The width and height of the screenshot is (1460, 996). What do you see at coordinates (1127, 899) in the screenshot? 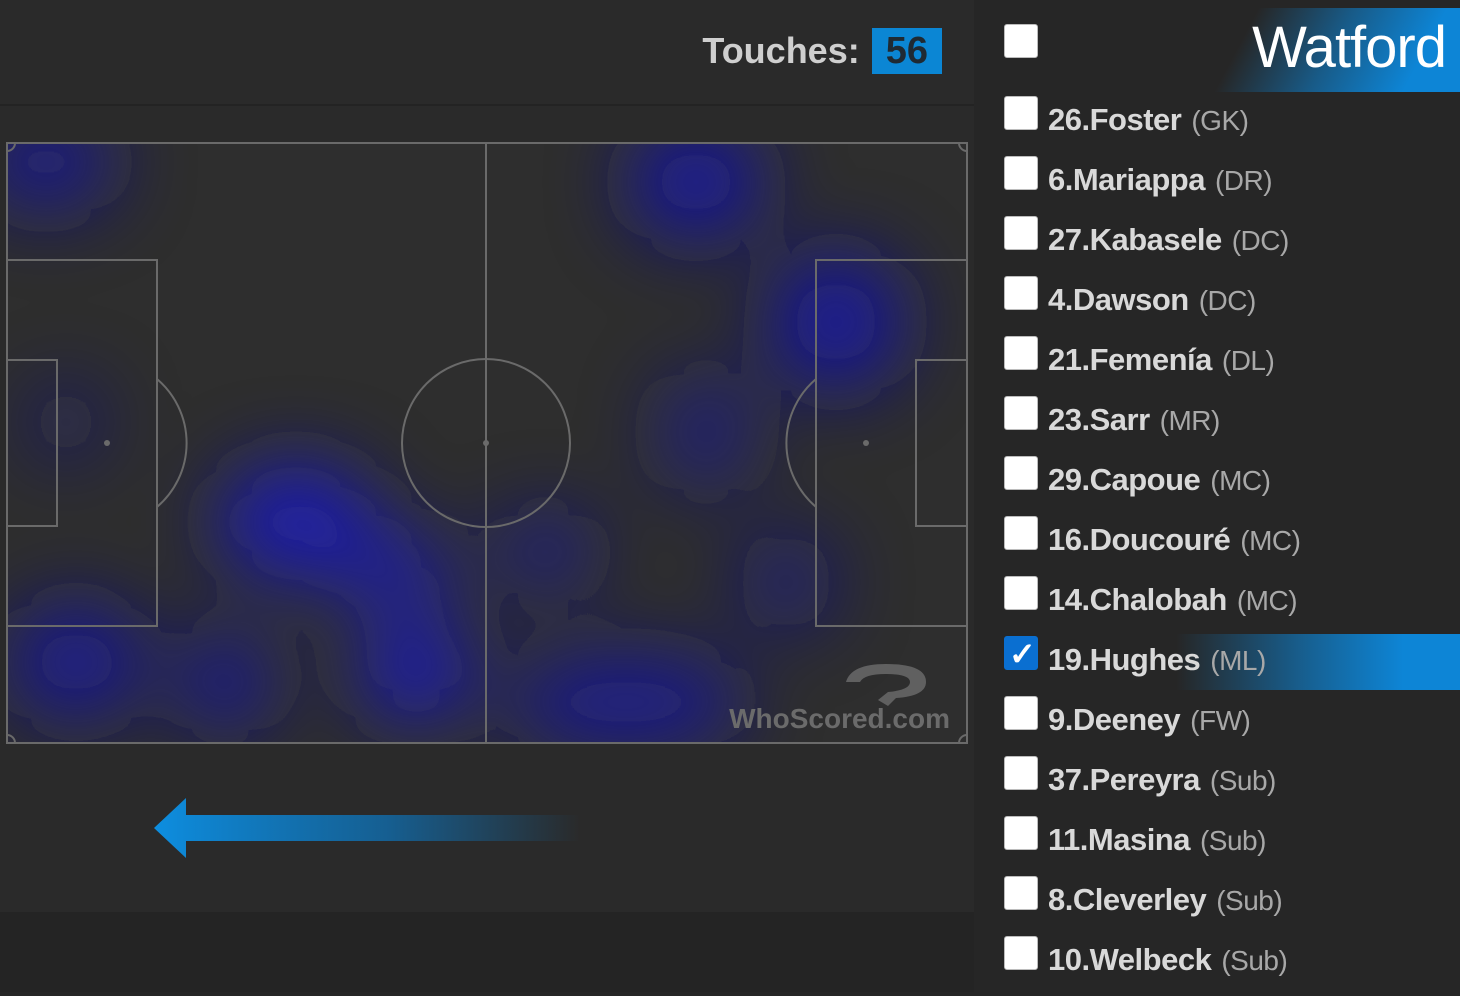
I see `player-name-text: 8.Cleverley` at bounding box center [1127, 899].